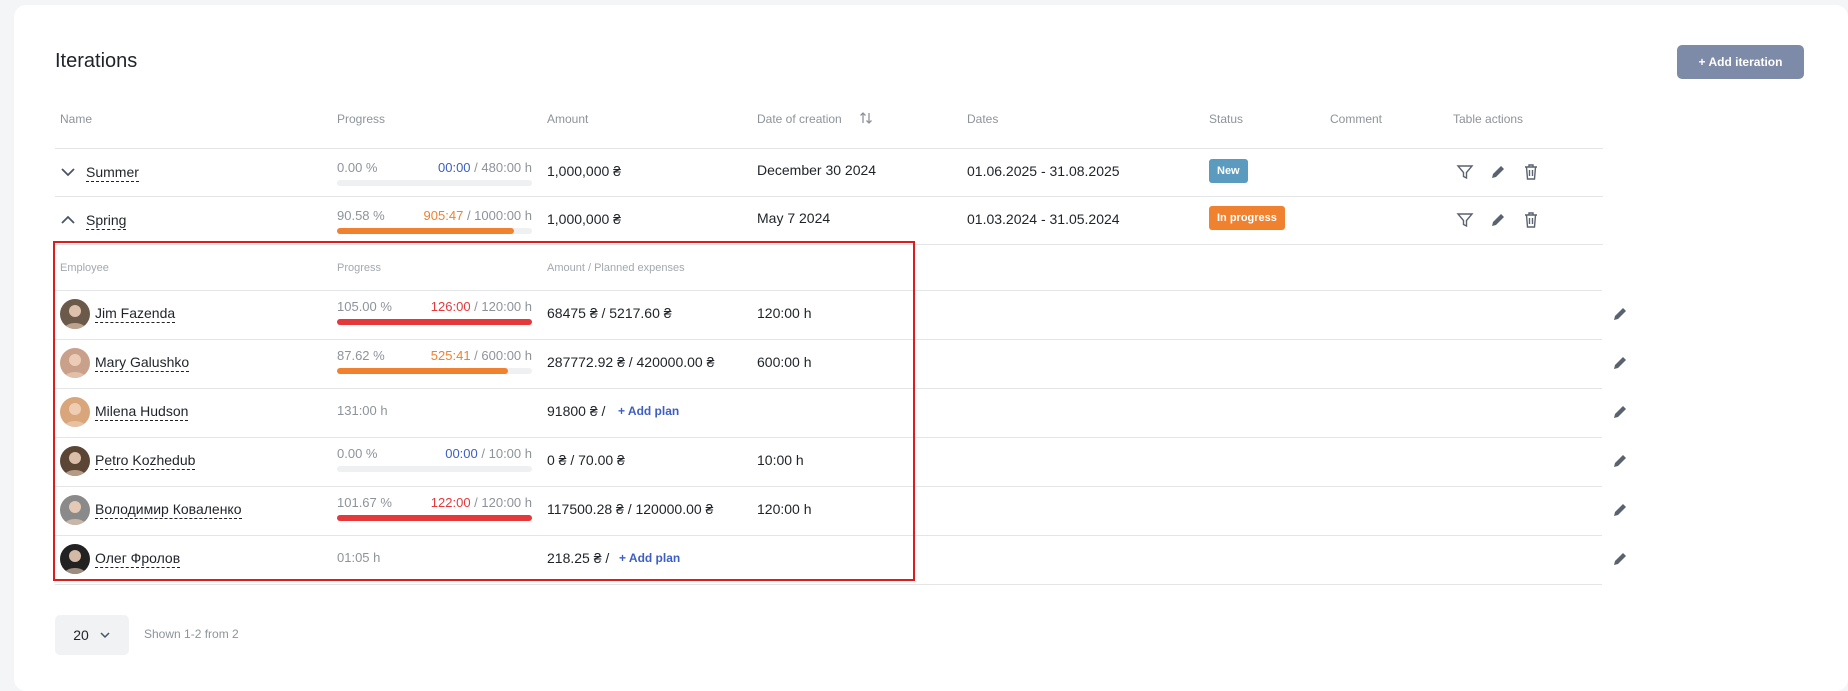  What do you see at coordinates (361, 119) in the screenshot?
I see `column-header-progress: Progress` at bounding box center [361, 119].